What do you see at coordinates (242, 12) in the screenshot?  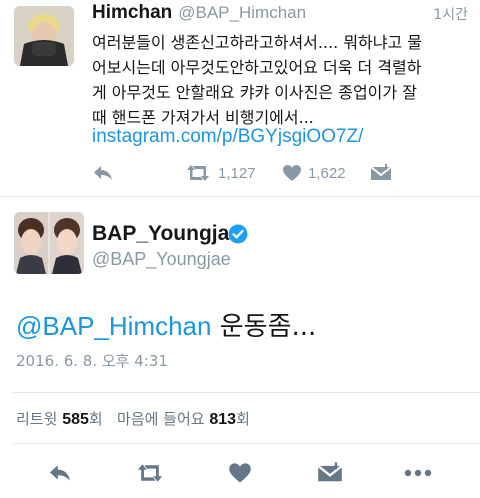 I see `handle: @BAP_Himchan` at bounding box center [242, 12].